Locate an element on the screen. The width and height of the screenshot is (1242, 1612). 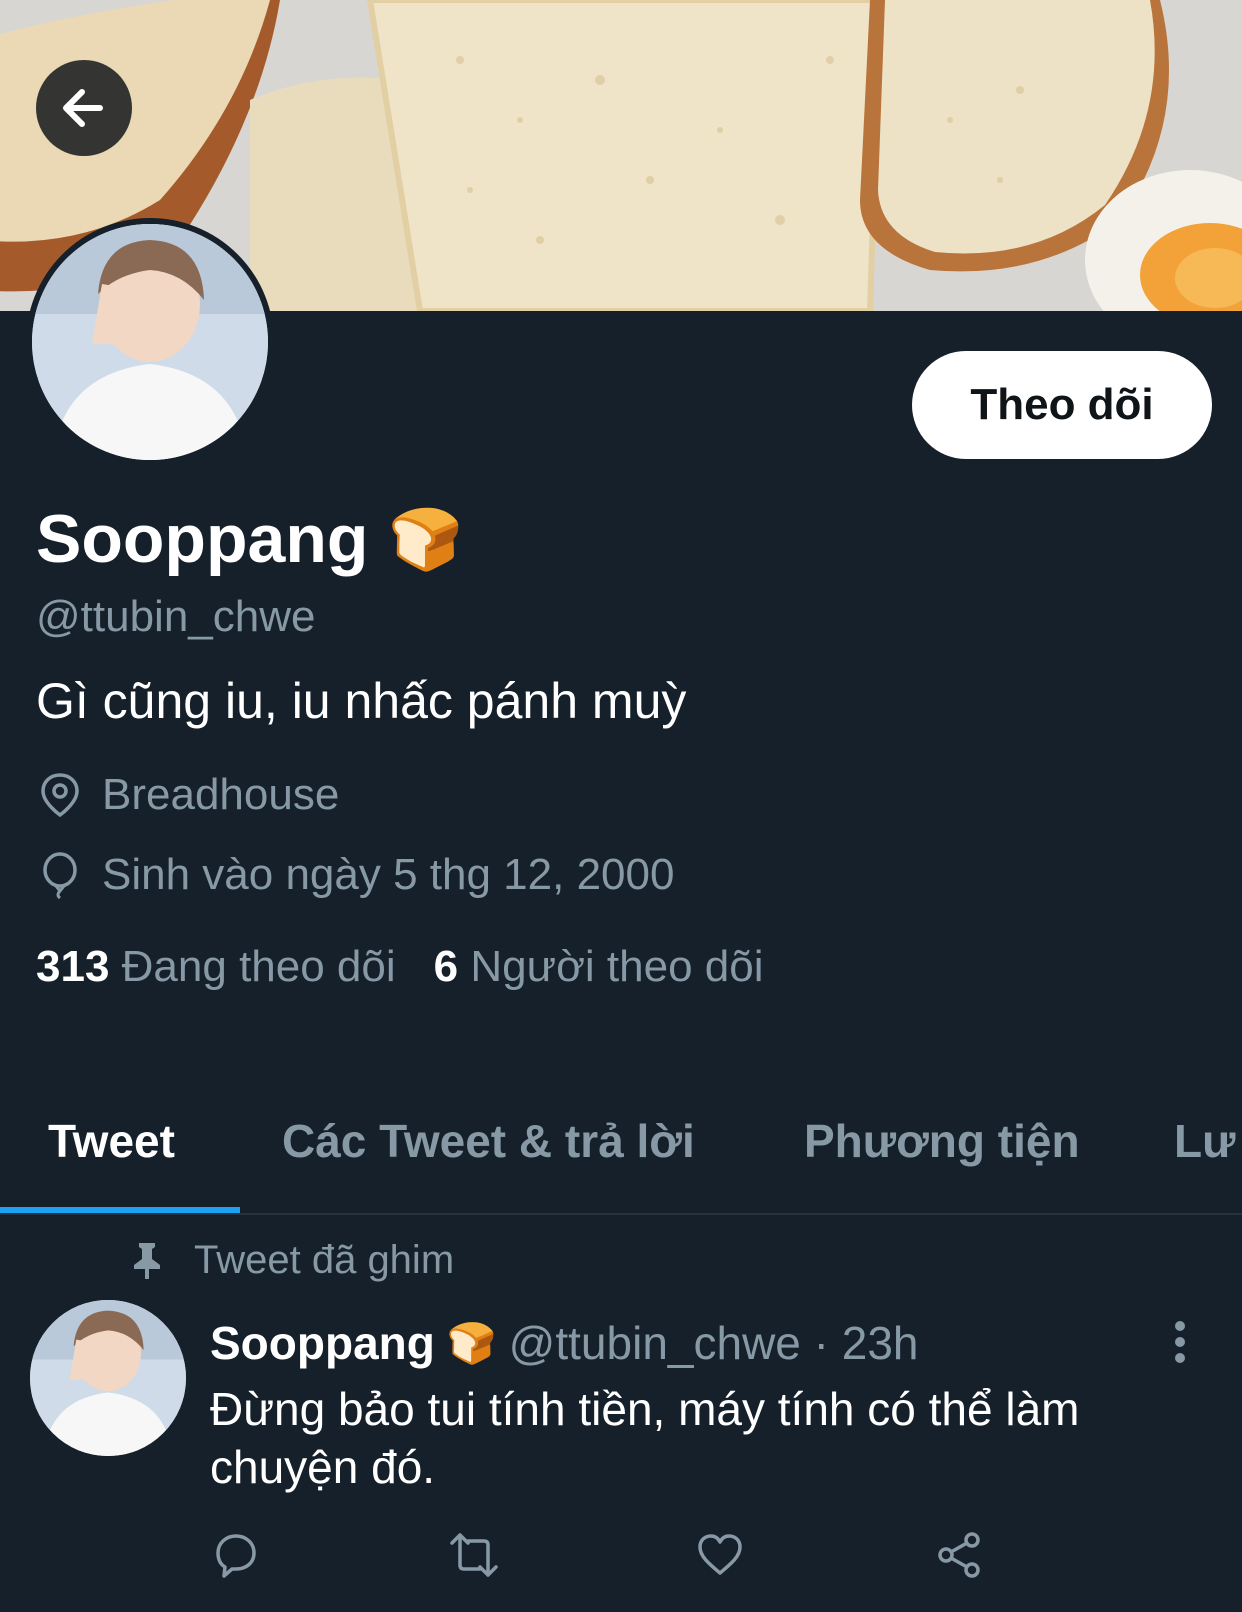
profile-location: Breadhouse is located at coordinates (188, 795).